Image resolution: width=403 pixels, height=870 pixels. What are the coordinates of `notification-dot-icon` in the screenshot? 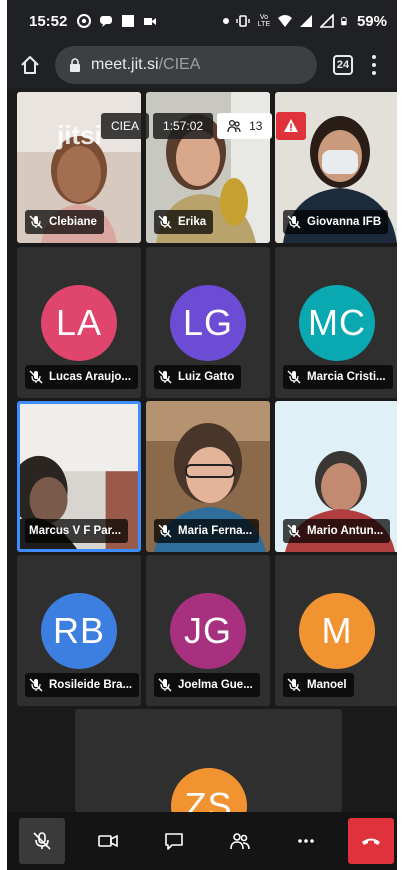 It's located at (225, 21).